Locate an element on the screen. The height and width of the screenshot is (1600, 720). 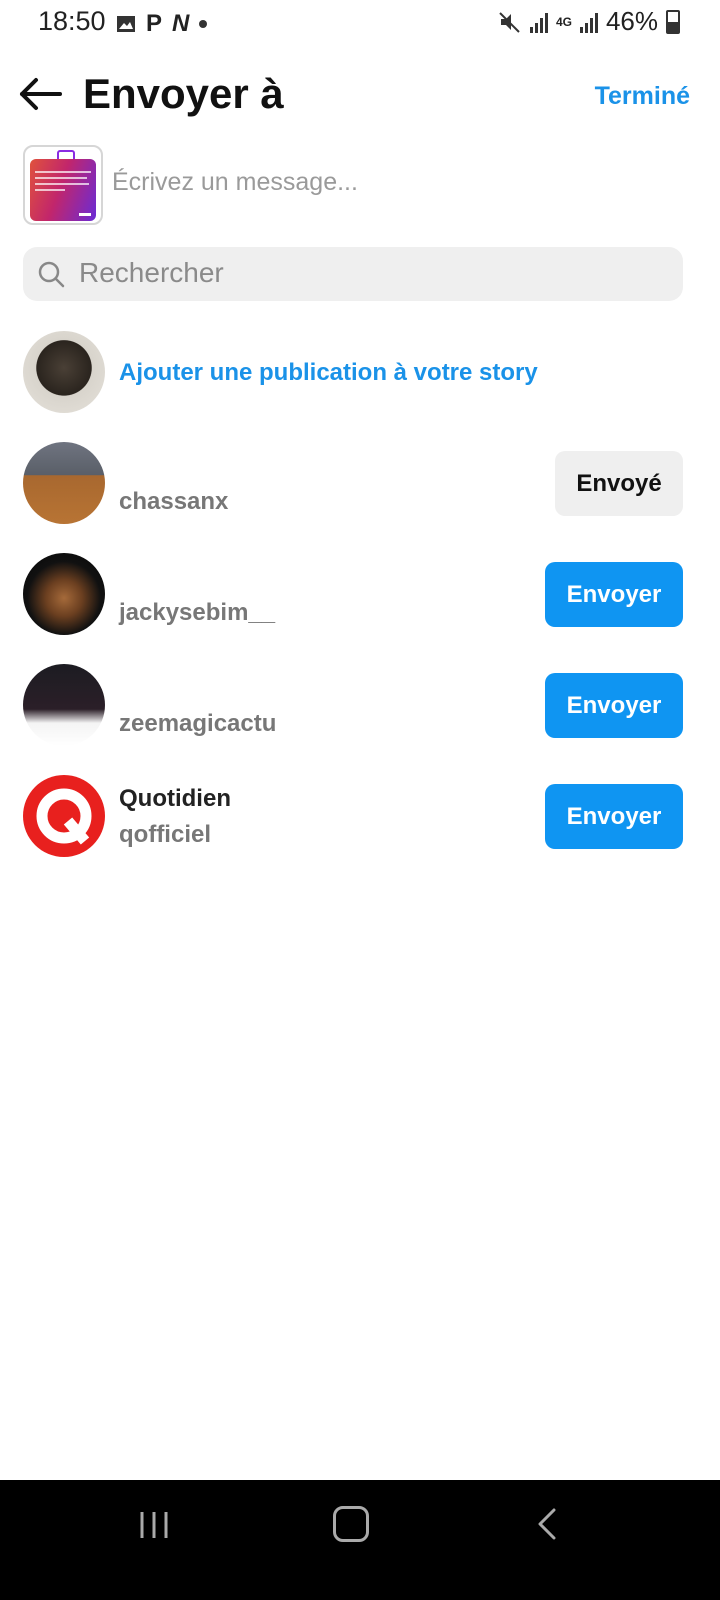
battery-icon is located at coordinates (673, 21).